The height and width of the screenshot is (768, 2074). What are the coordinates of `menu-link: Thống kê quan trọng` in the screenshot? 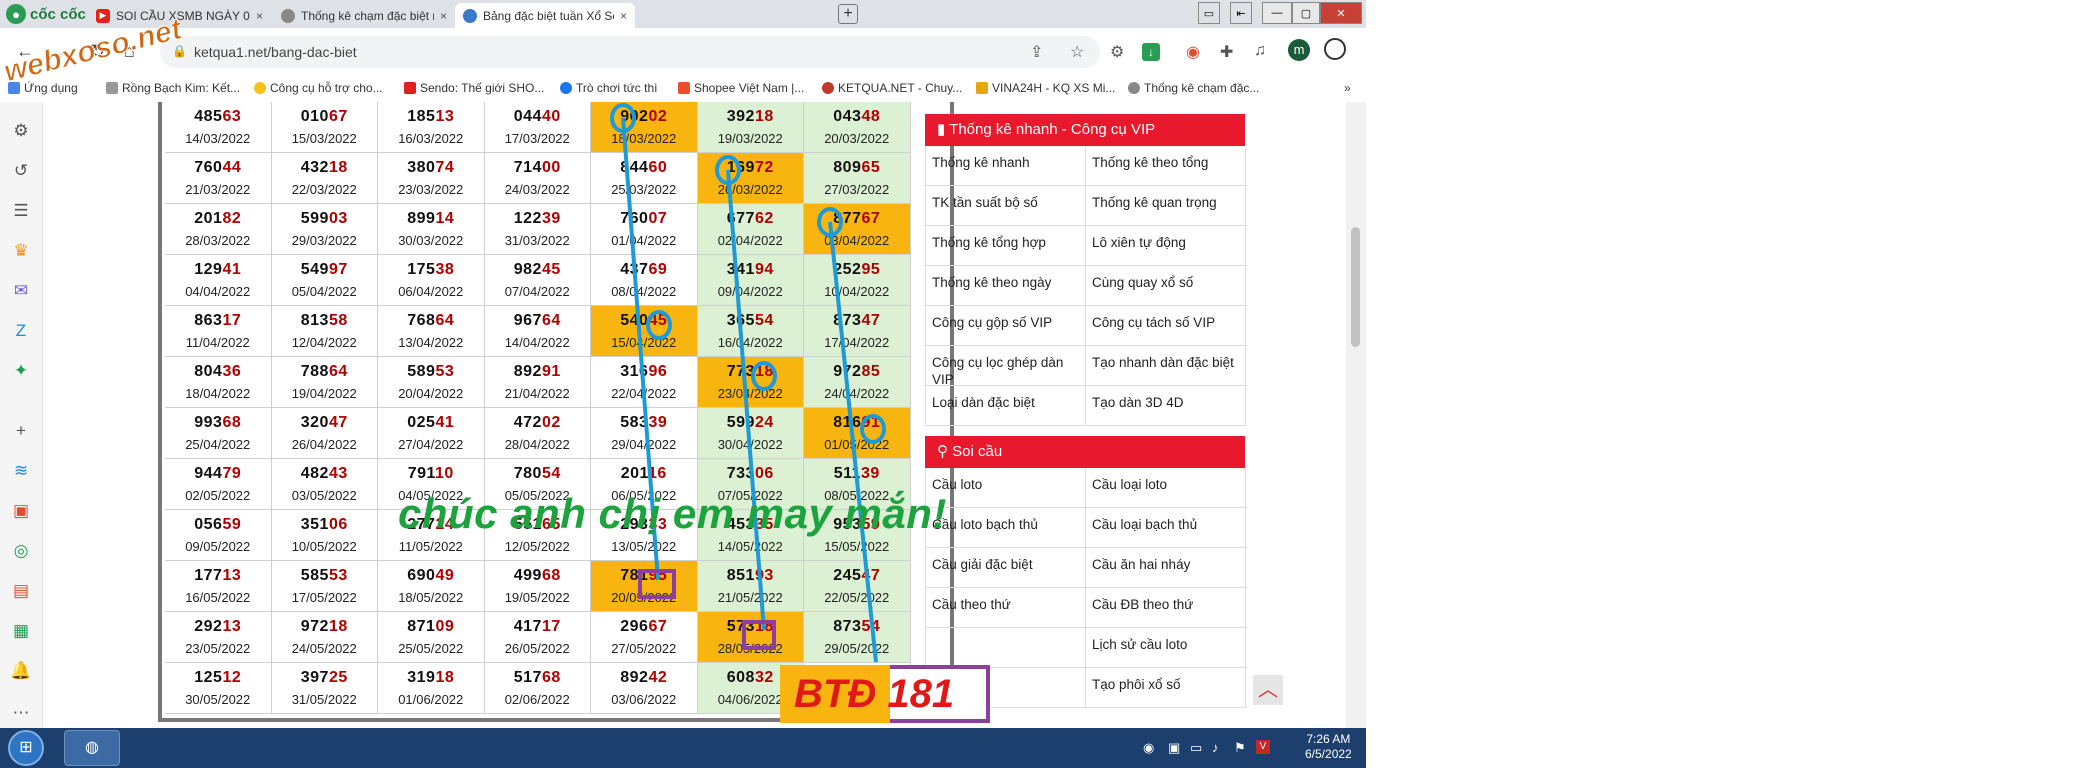 It's located at (1166, 206).